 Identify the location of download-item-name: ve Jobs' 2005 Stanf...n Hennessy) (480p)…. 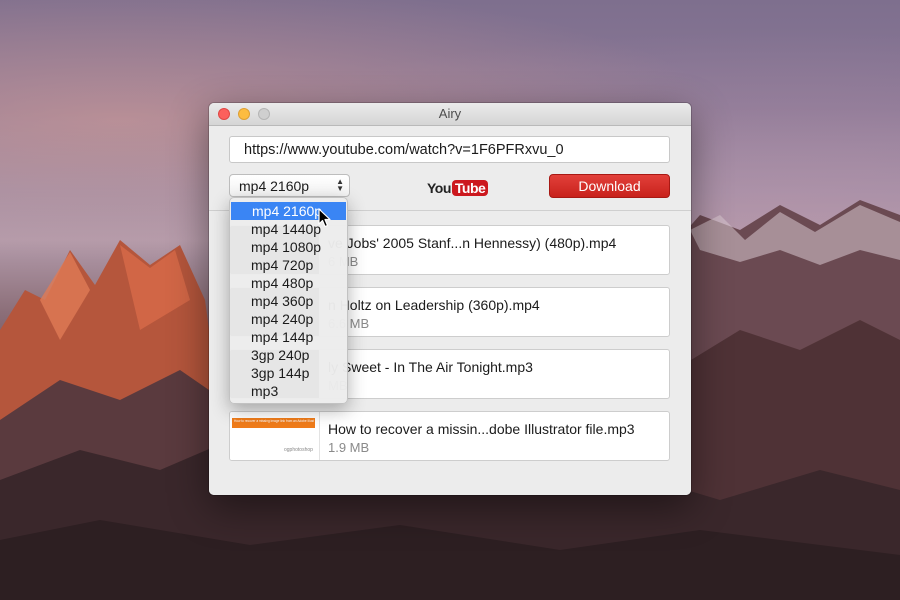
(472, 243).